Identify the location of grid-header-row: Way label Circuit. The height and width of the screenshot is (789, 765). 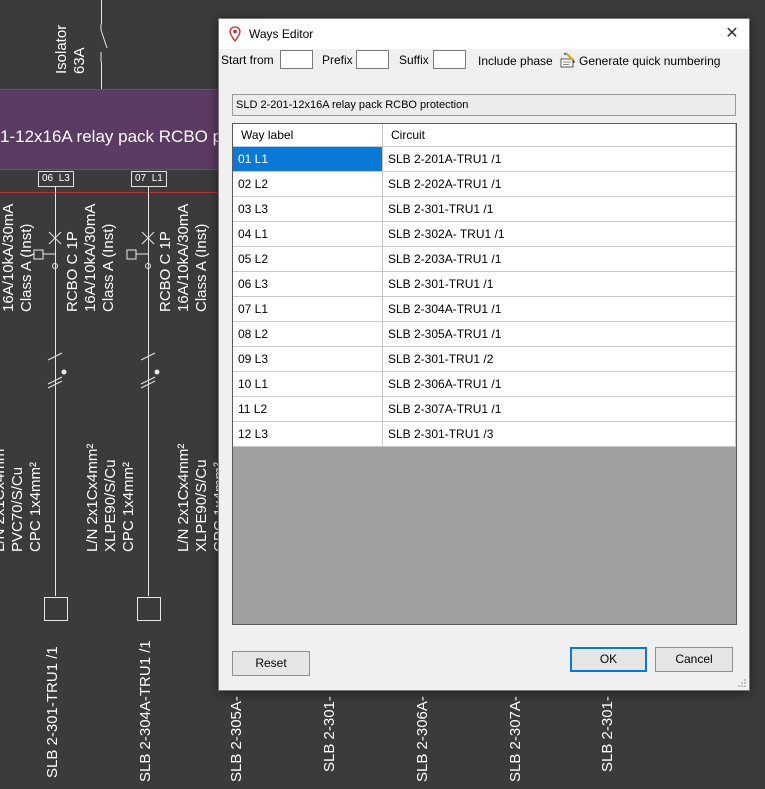
(484, 135).